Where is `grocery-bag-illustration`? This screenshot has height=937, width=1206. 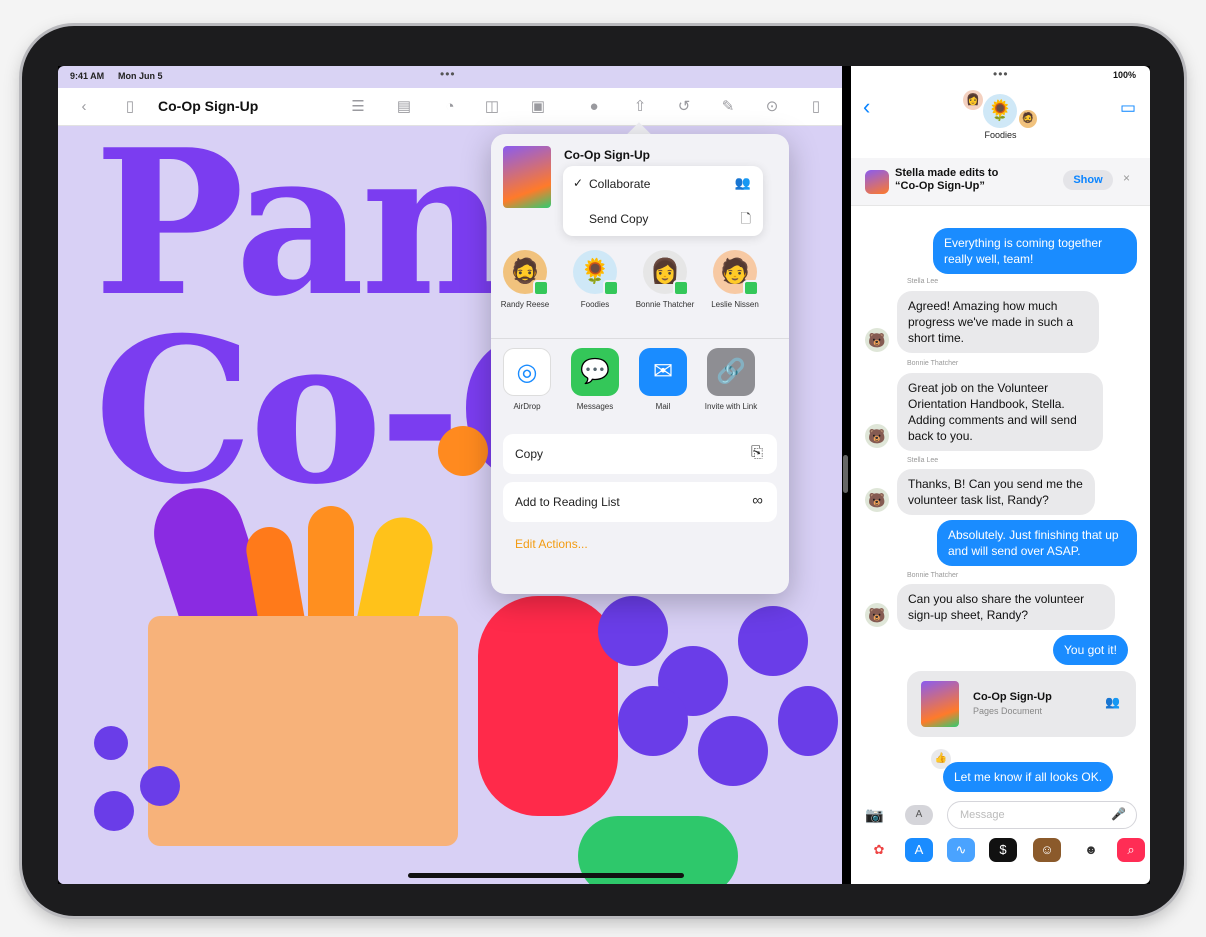 grocery-bag-illustration is located at coordinates (303, 731).